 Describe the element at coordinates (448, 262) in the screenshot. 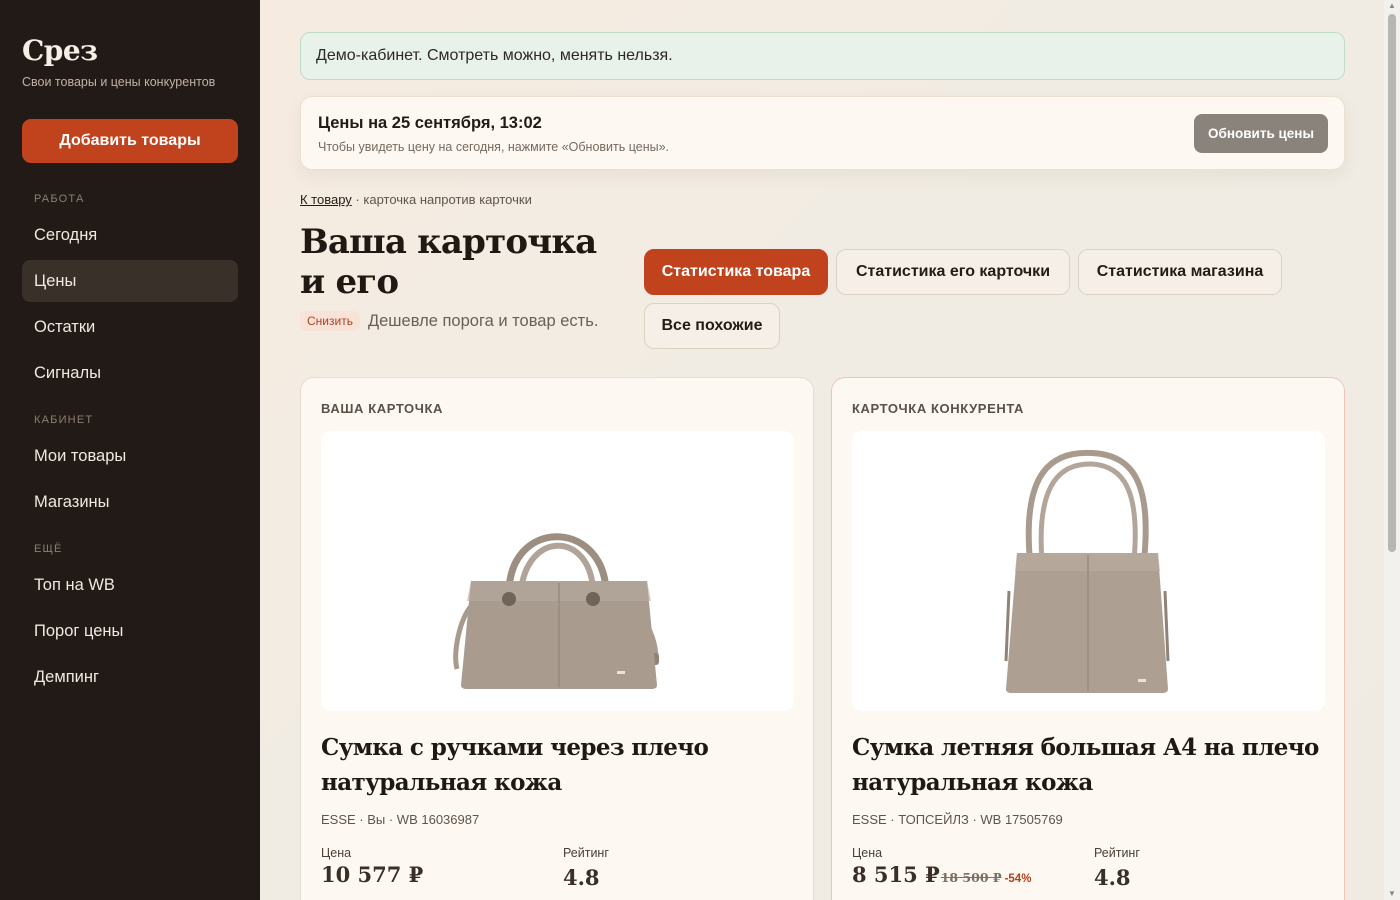

I see `page-title: Ваша карточка и его` at that location.